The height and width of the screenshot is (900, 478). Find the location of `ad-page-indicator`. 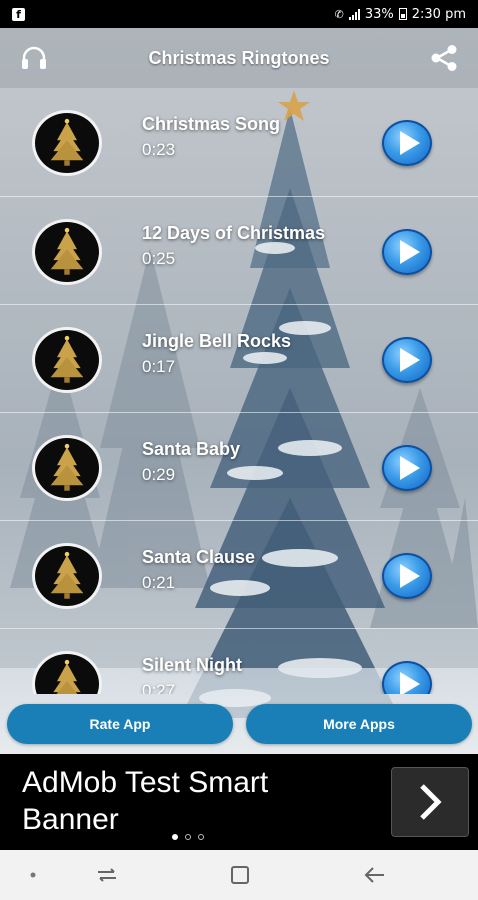

ad-page-indicator is located at coordinates (188, 837).